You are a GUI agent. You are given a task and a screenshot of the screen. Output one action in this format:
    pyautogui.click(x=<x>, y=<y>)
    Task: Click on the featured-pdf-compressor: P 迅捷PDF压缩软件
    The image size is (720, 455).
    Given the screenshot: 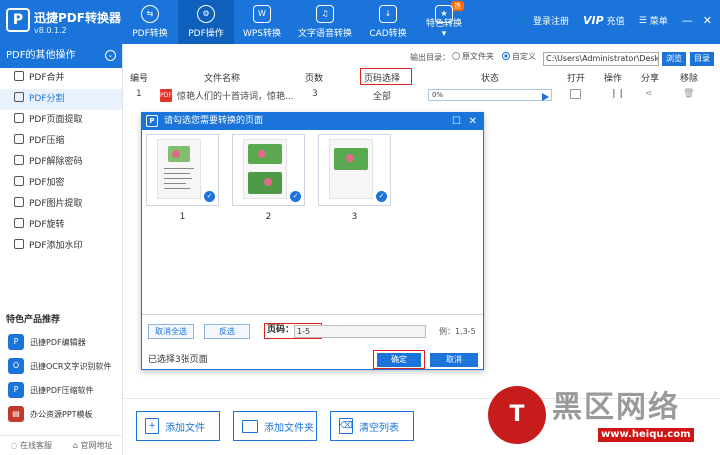 What is the action you would take?
    pyautogui.click(x=51, y=390)
    